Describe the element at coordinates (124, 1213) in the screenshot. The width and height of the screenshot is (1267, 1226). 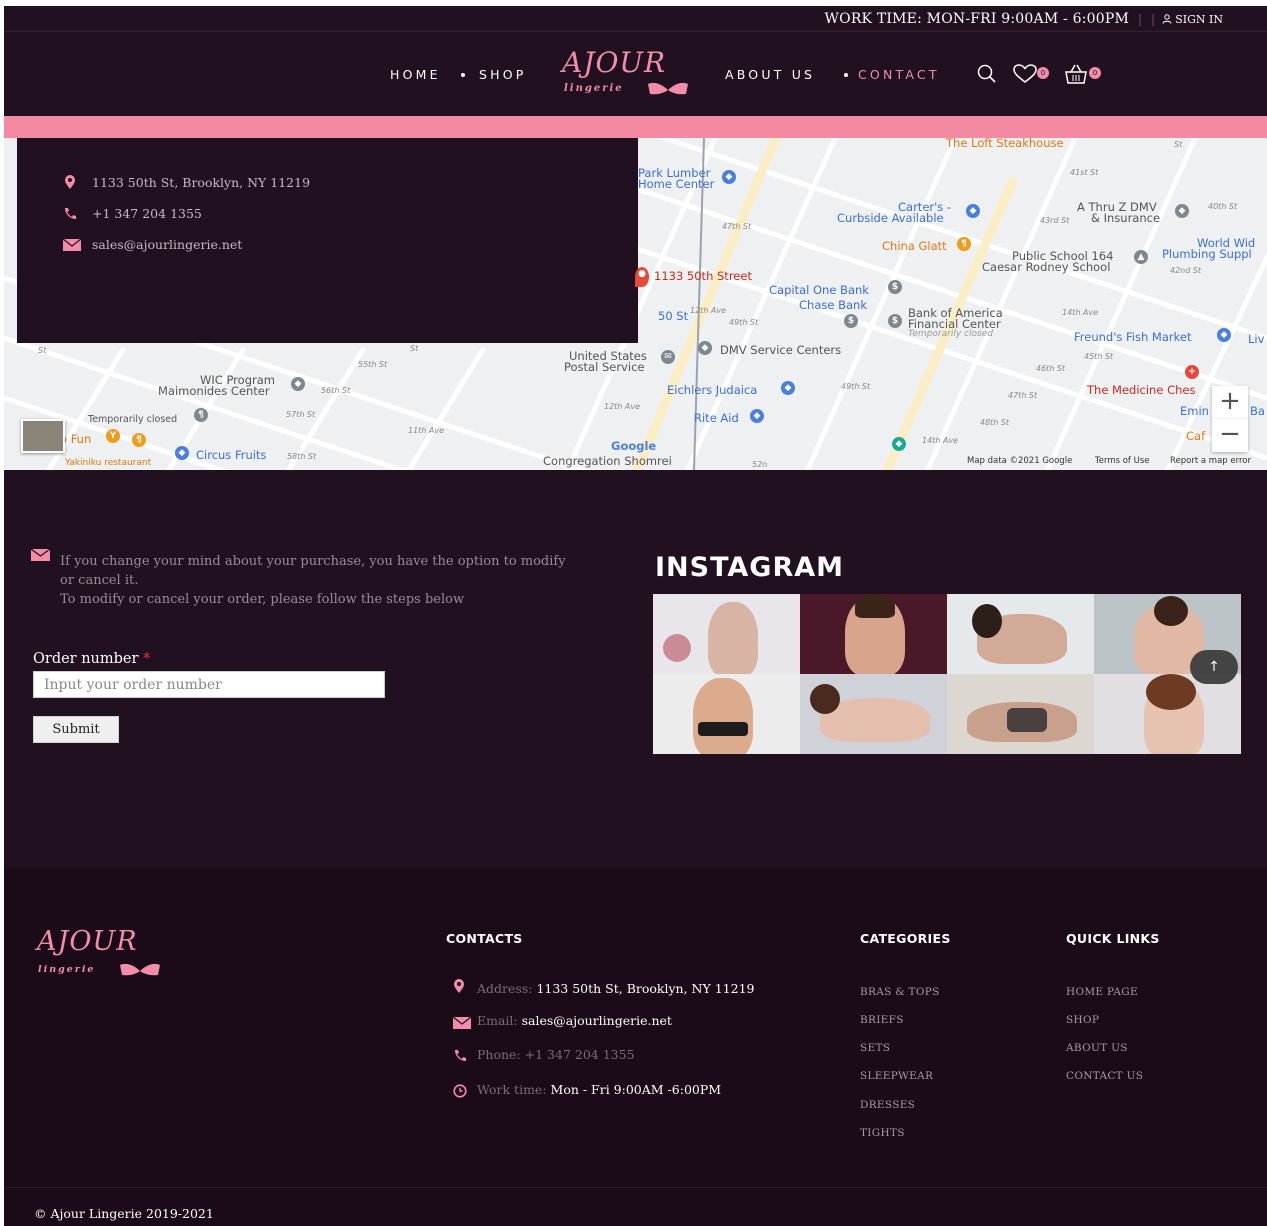
I see `copyright-text: © Ajour Lingerie 2019-2021` at that location.